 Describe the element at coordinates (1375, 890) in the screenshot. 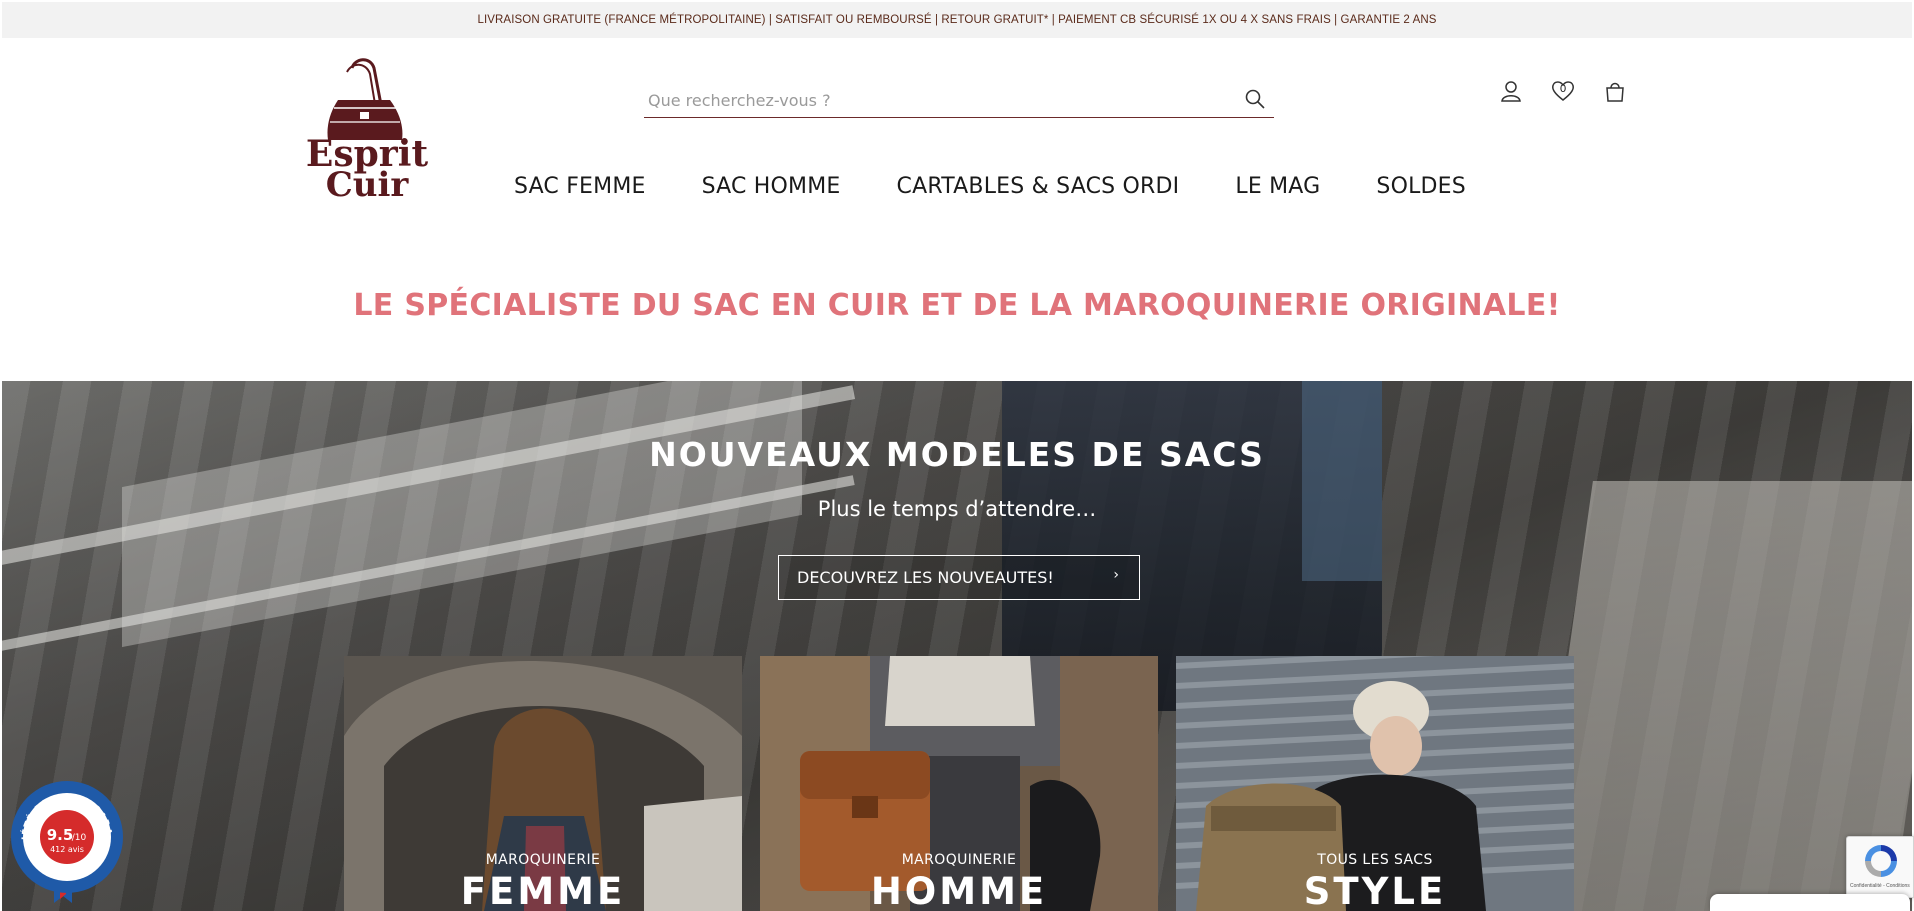

I see `tile-big-label: STYLE` at that location.